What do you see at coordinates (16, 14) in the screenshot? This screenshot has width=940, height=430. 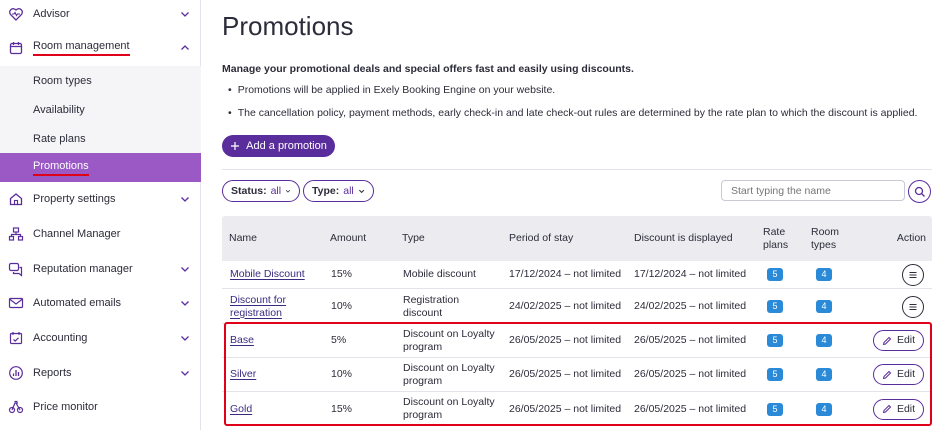 I see `heart-pulse-icon` at bounding box center [16, 14].